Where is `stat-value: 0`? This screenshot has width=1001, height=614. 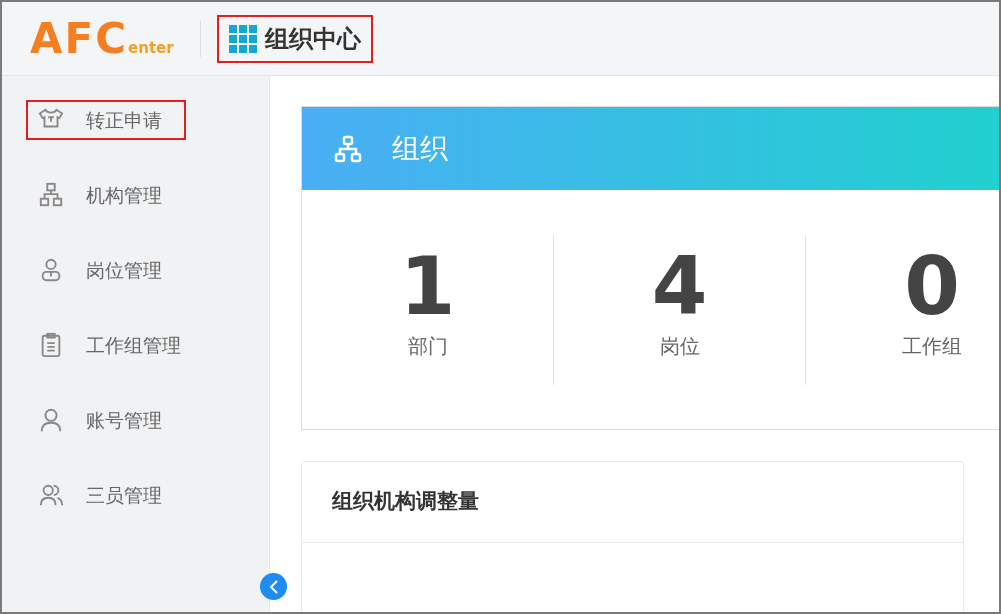 stat-value: 0 is located at coordinates (932, 286).